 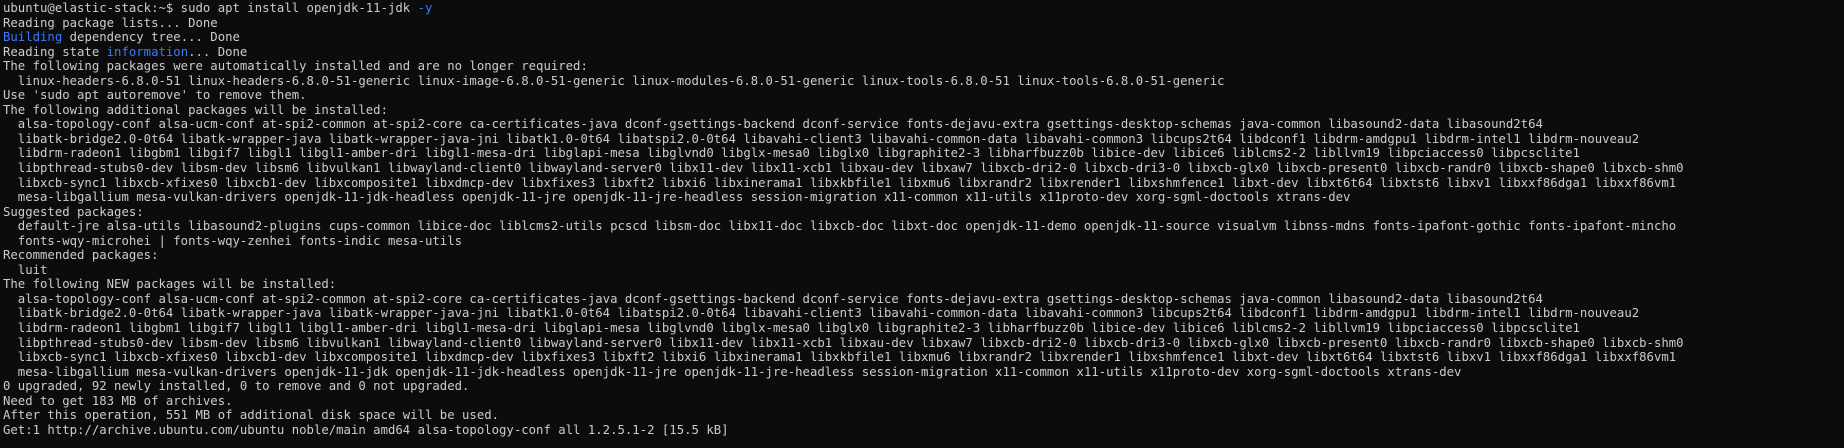 I want to click on terminal-line: Reading package lists... Done, so click(x=922, y=23).